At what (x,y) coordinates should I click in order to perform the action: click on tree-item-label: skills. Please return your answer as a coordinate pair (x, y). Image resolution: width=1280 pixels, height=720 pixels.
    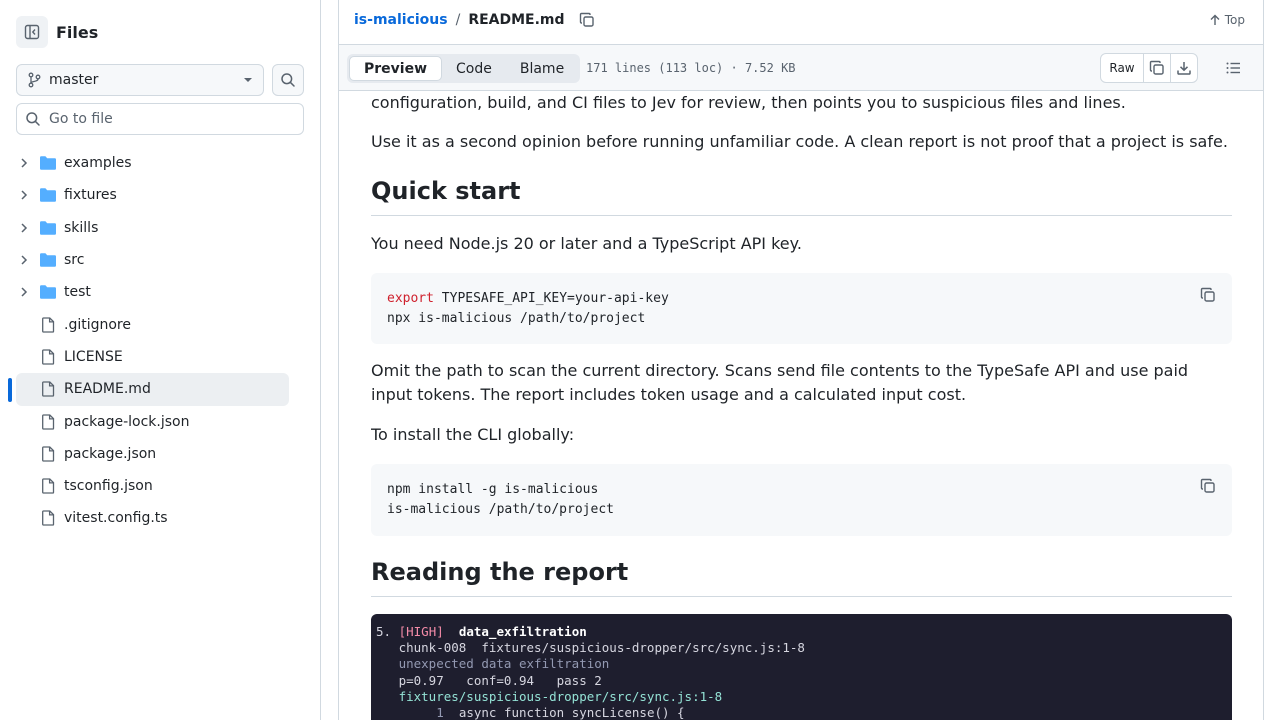
    Looking at the image, I should click on (81, 227).